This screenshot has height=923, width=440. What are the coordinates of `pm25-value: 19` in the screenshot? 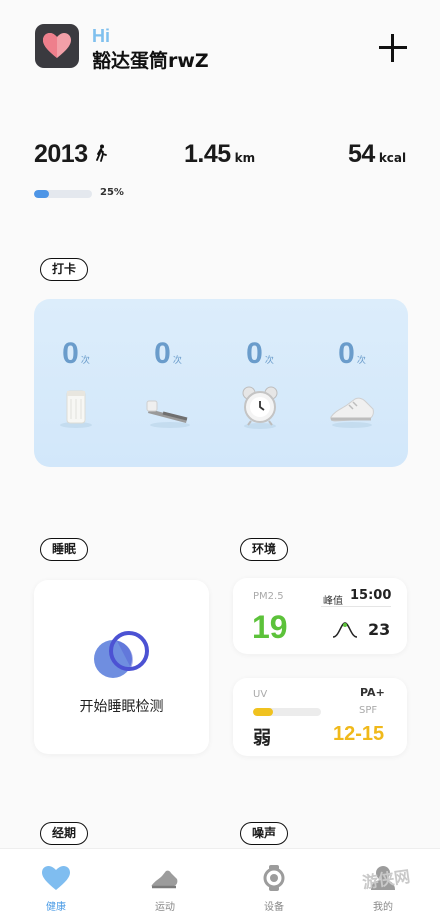 It's located at (270, 627).